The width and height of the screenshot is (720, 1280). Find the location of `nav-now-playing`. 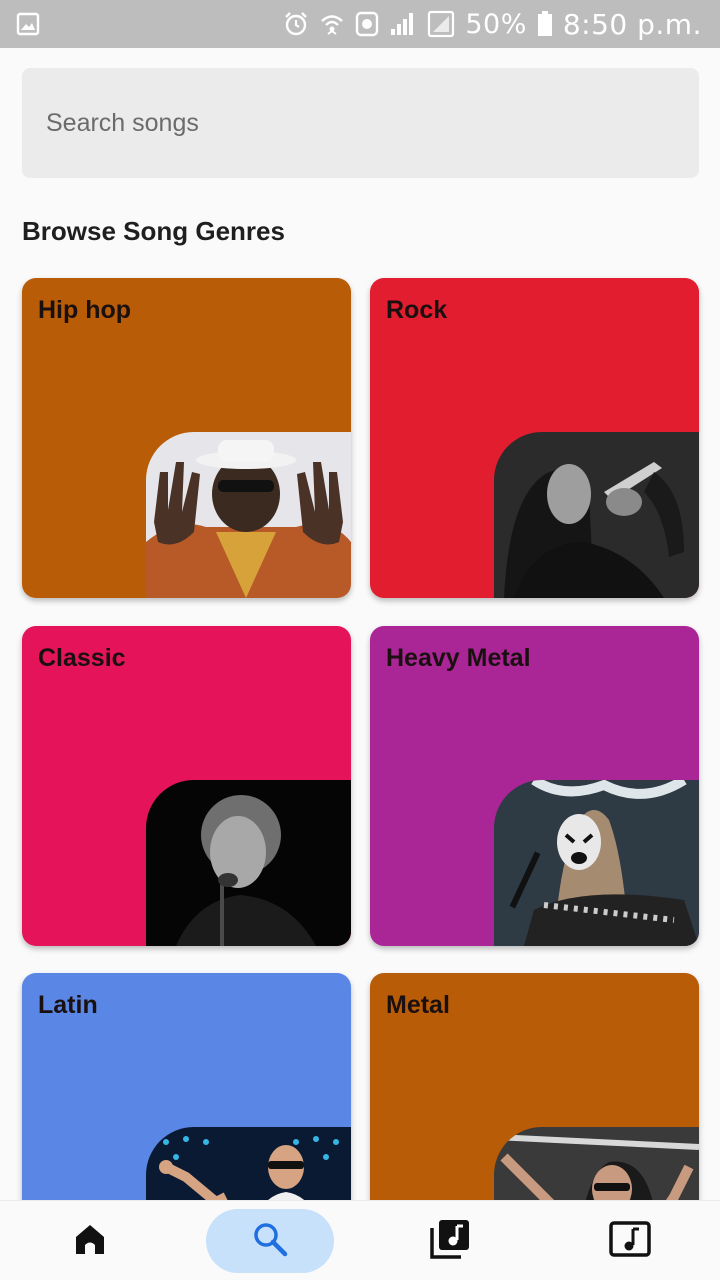

nav-now-playing is located at coordinates (630, 1241).